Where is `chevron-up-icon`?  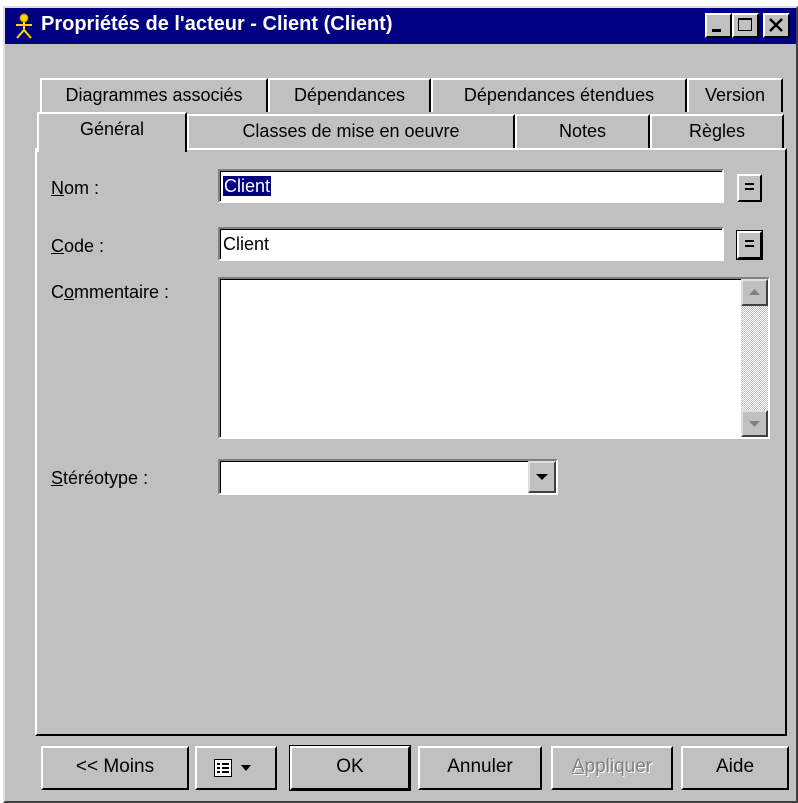 chevron-up-icon is located at coordinates (754, 292).